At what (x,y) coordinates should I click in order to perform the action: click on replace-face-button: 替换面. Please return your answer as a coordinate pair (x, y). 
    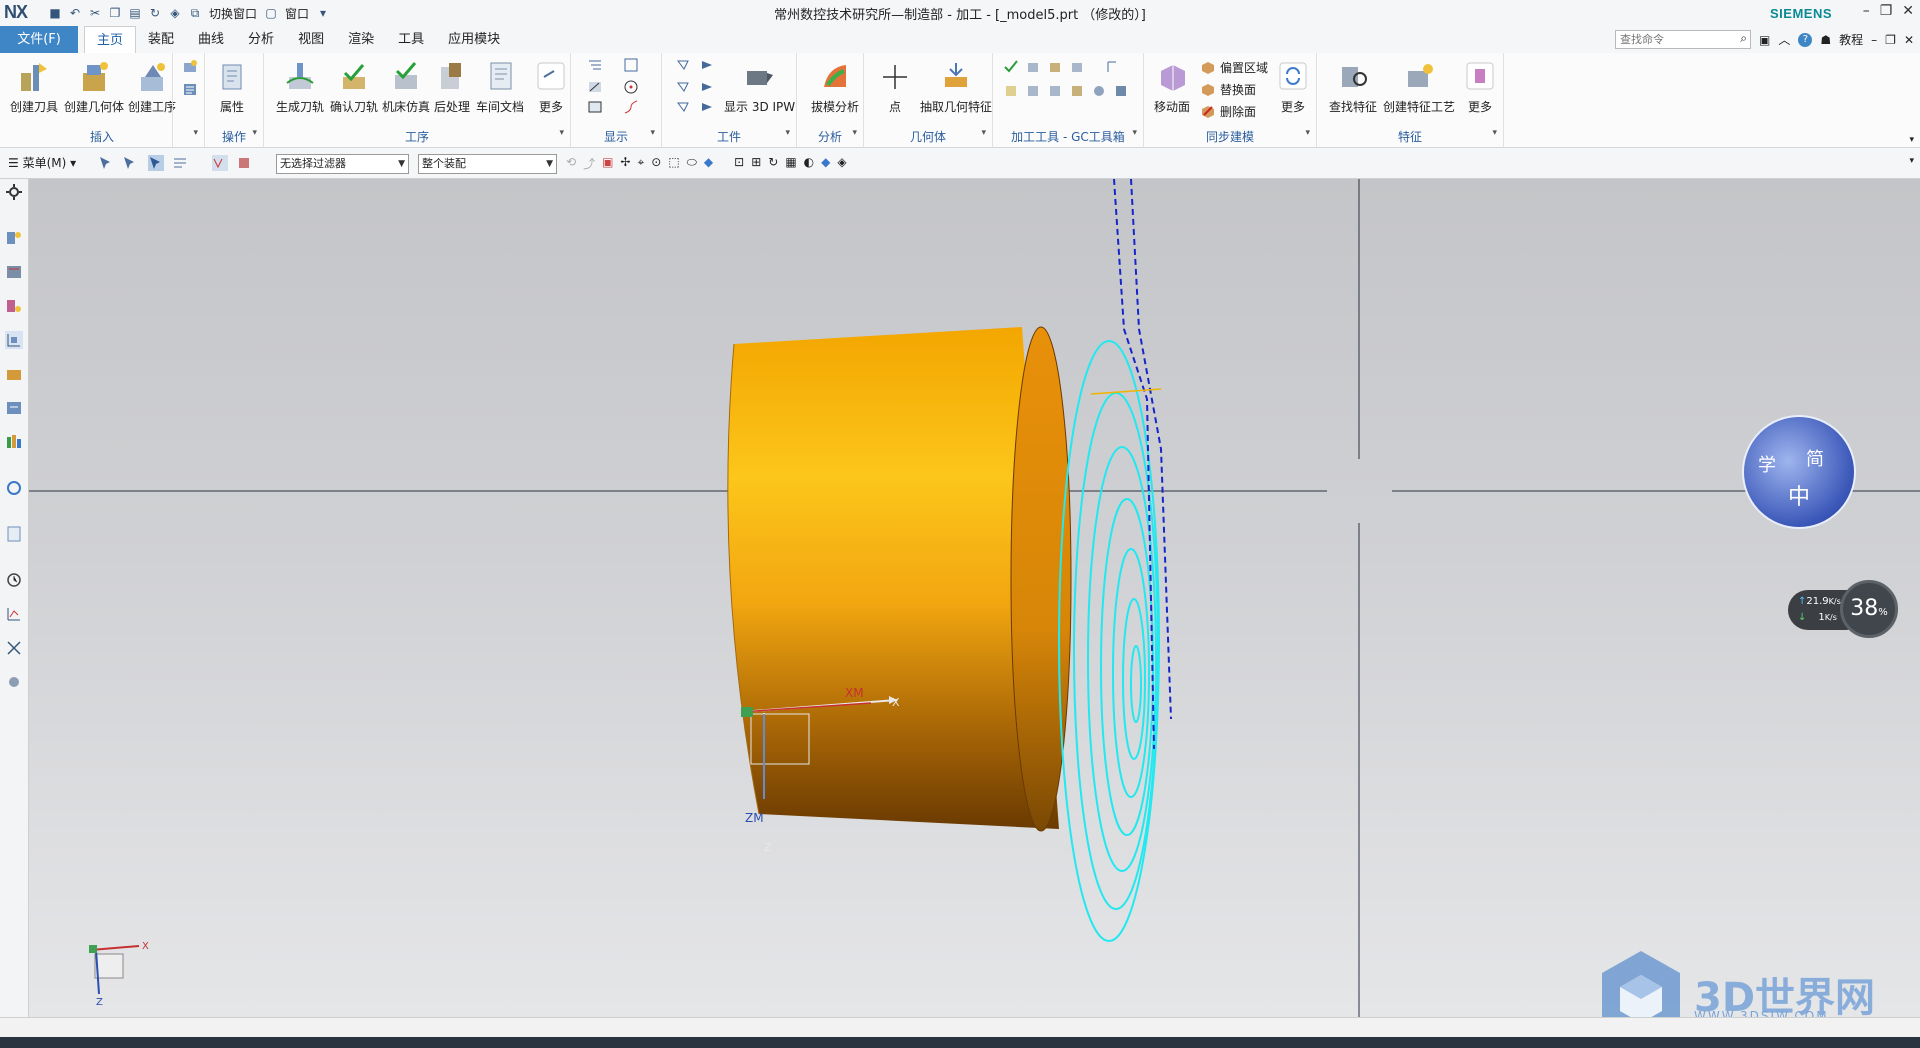
    Looking at the image, I should click on (1238, 89).